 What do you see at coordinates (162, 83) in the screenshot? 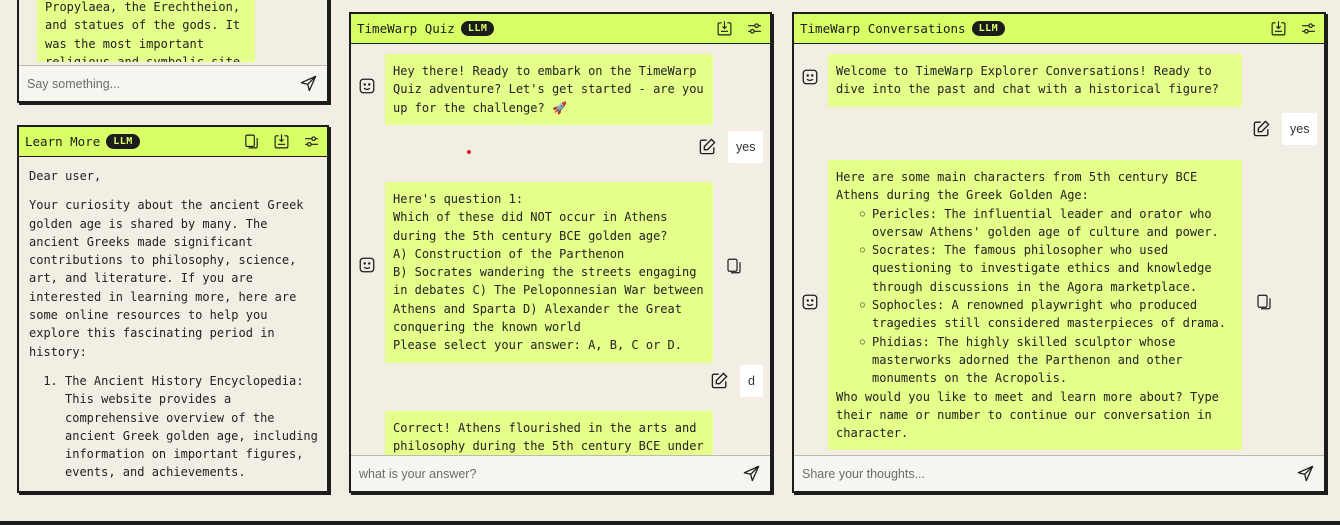
I see `message-input` at bounding box center [162, 83].